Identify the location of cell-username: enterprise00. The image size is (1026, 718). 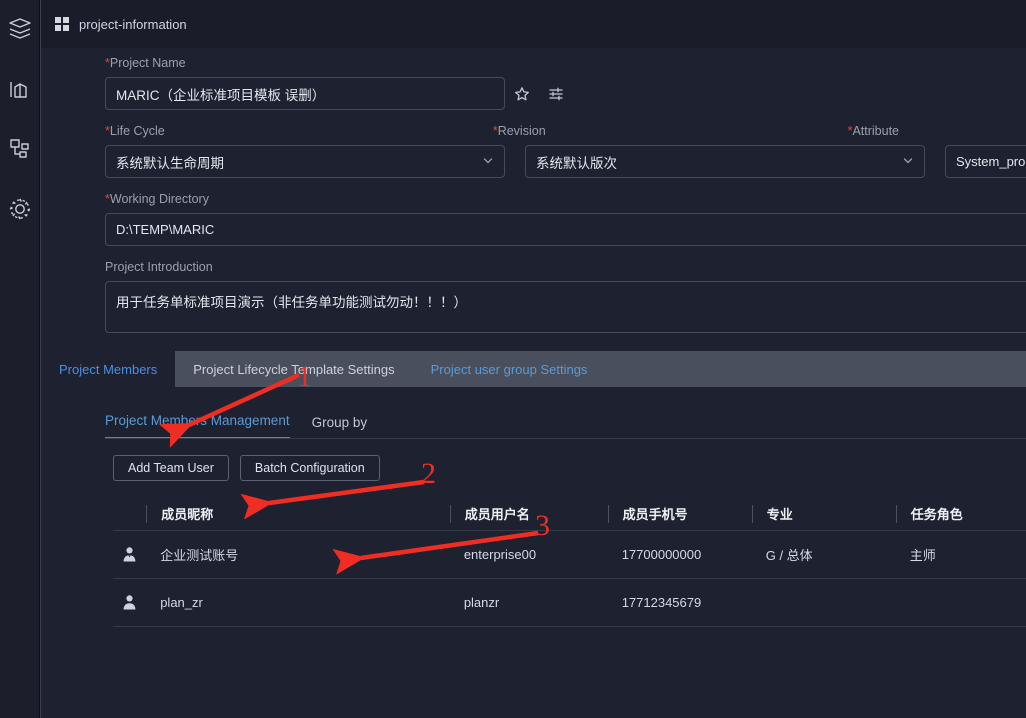
(500, 554).